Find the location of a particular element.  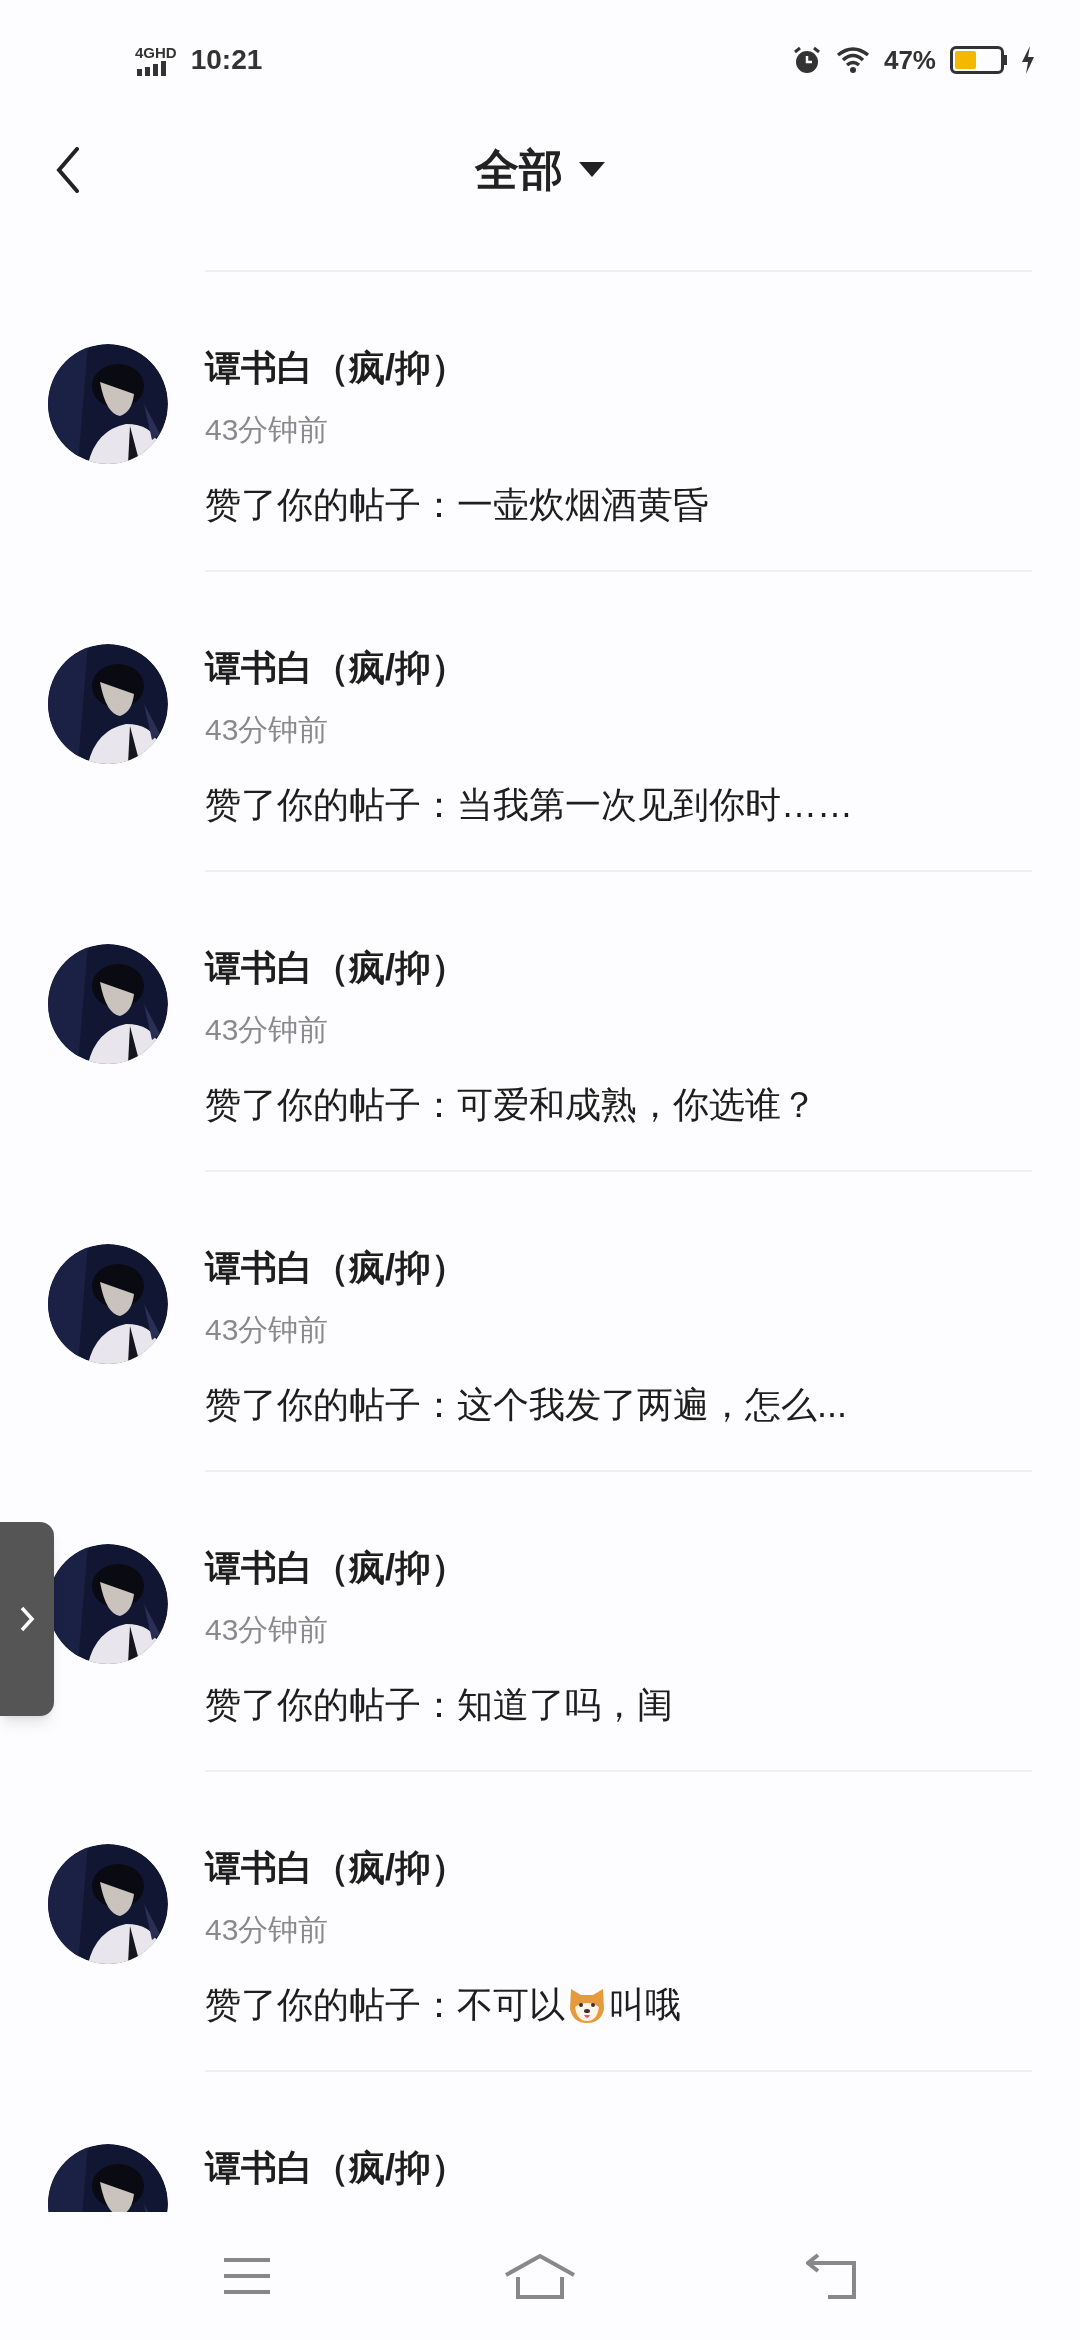

side-drawer-handle is located at coordinates (27, 1619).